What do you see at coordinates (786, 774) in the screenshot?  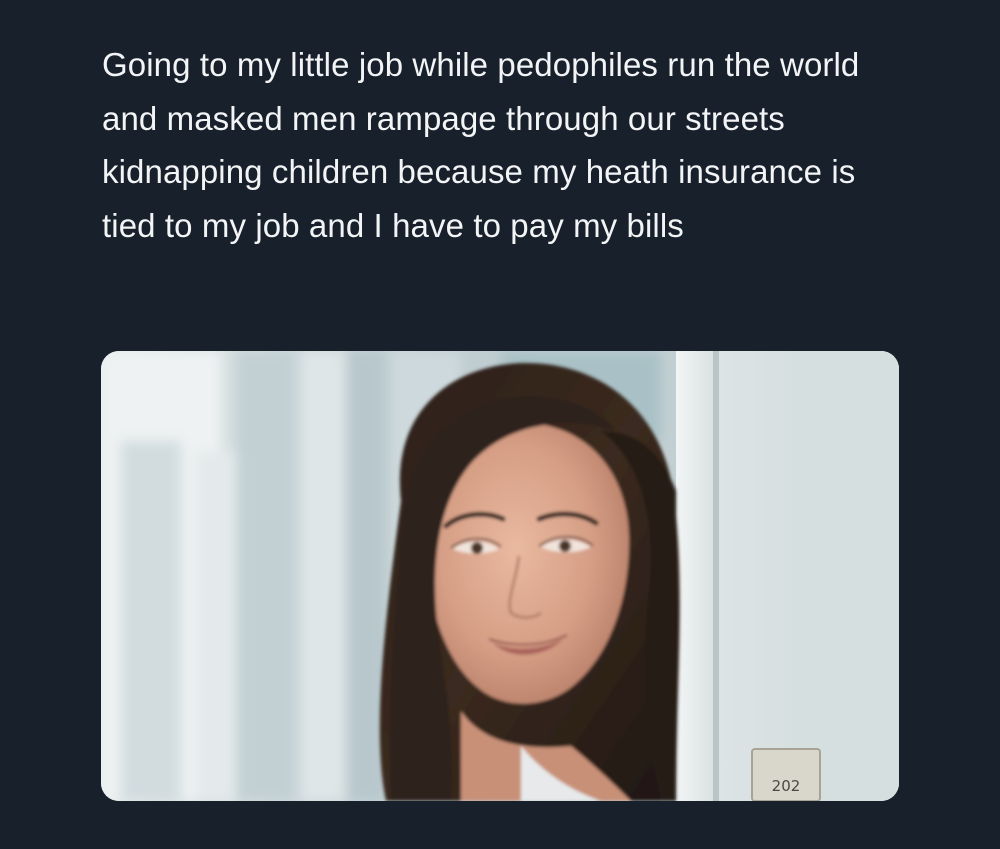 I see `door-number-plaque: 202` at bounding box center [786, 774].